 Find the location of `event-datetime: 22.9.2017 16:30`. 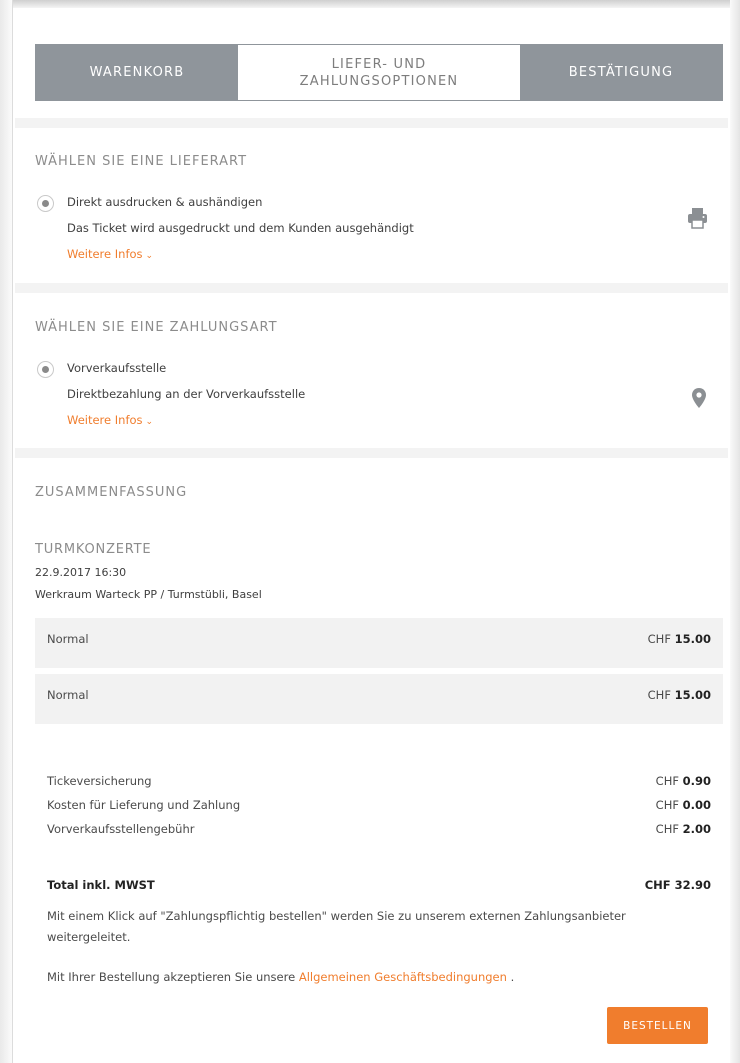

event-datetime: 22.9.2017 16:30 is located at coordinates (81, 572).